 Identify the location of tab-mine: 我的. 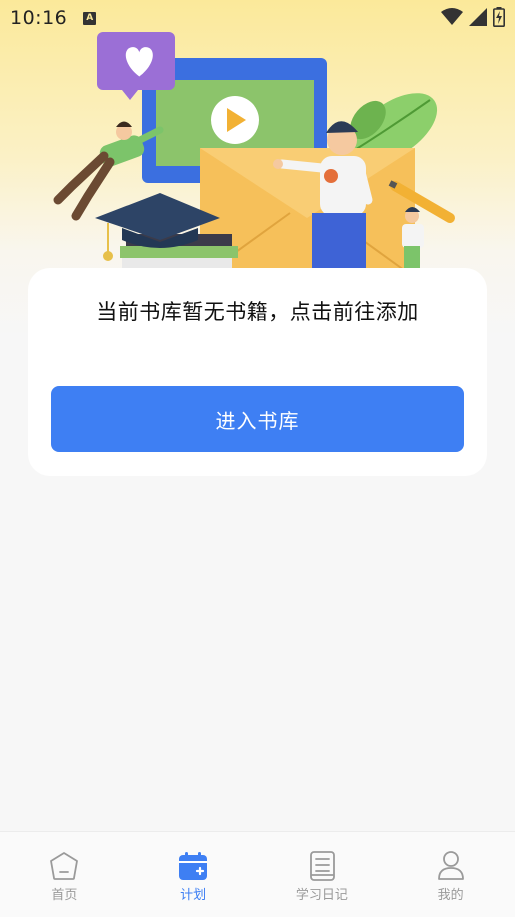
(450, 874).